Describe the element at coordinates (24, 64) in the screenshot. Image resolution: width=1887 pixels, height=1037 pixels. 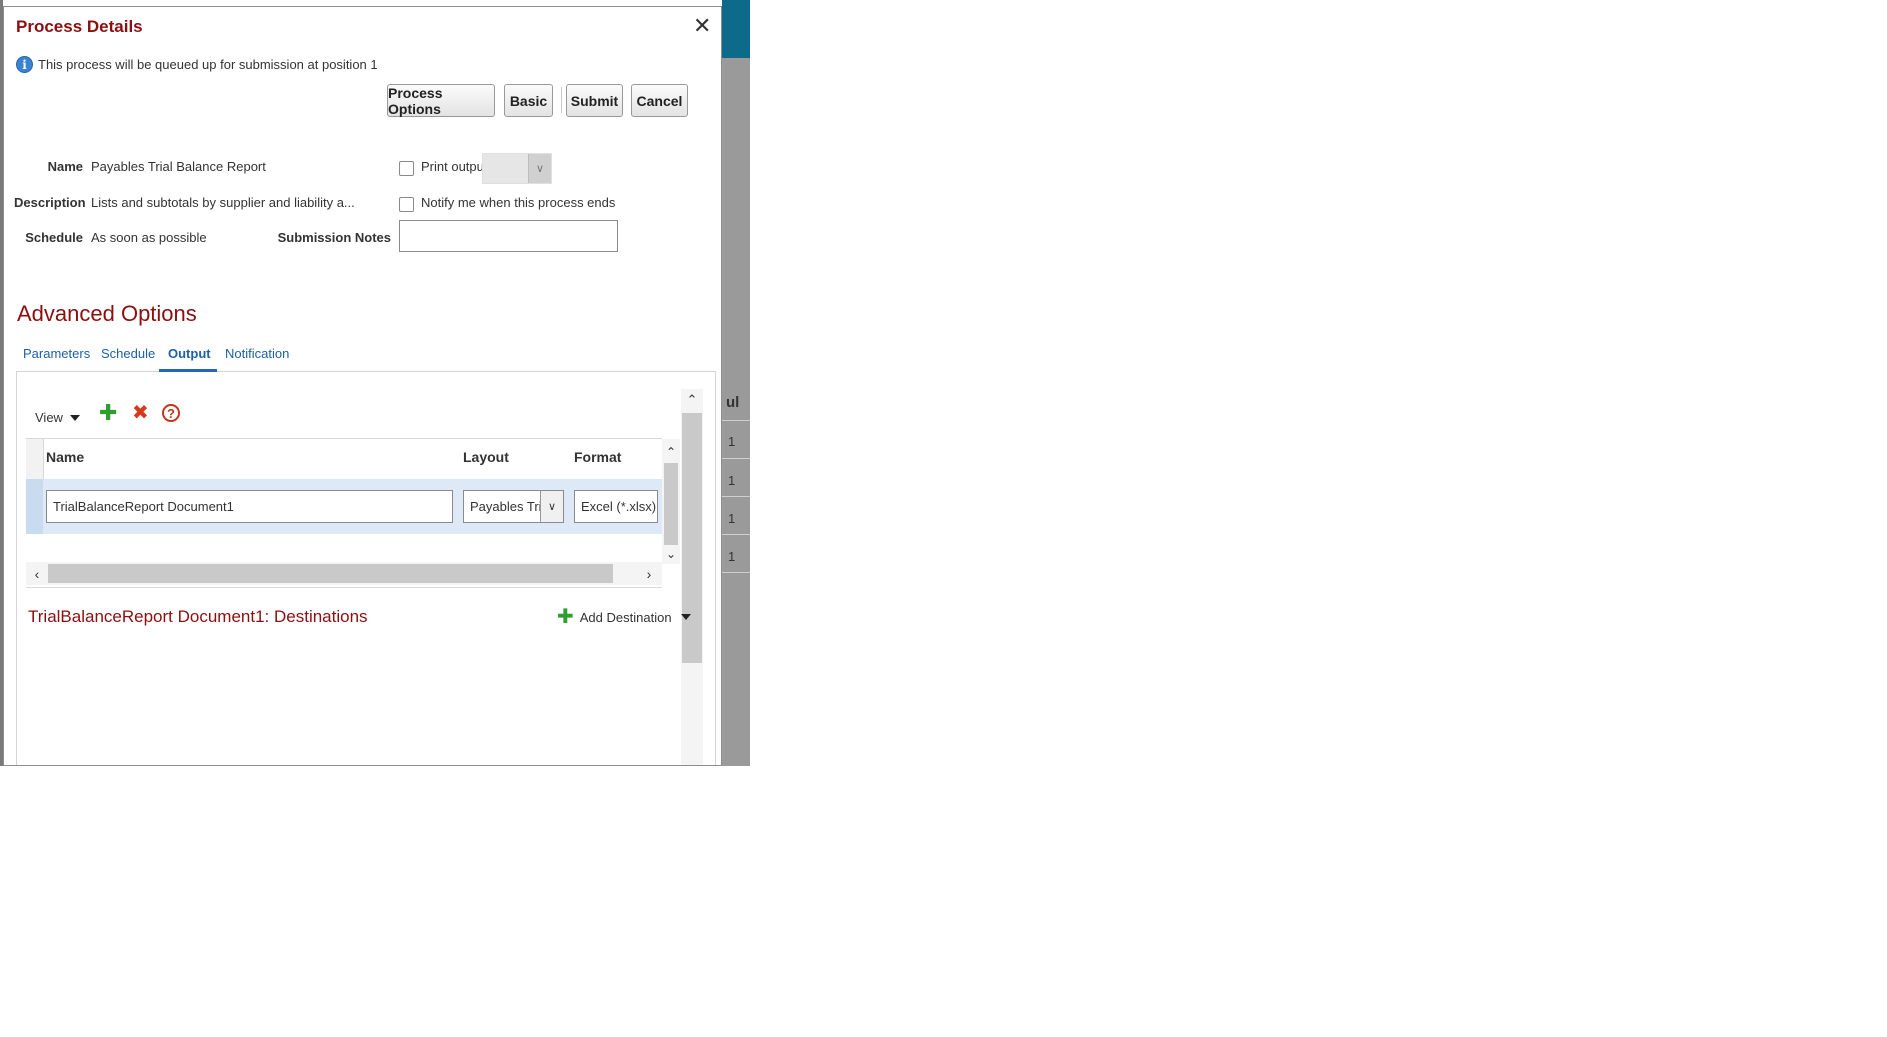
I see `info-icon: i` at that location.